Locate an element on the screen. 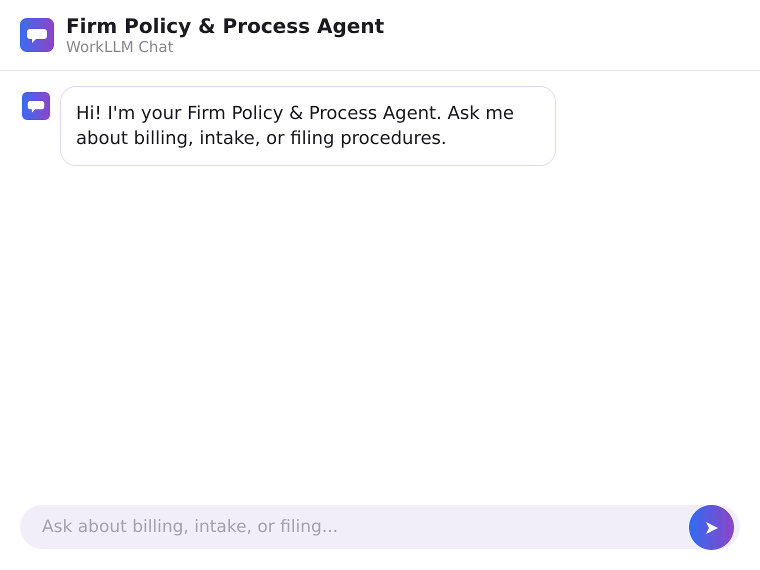 Image resolution: width=760 pixels, height=570 pixels. send-icon is located at coordinates (712, 528).